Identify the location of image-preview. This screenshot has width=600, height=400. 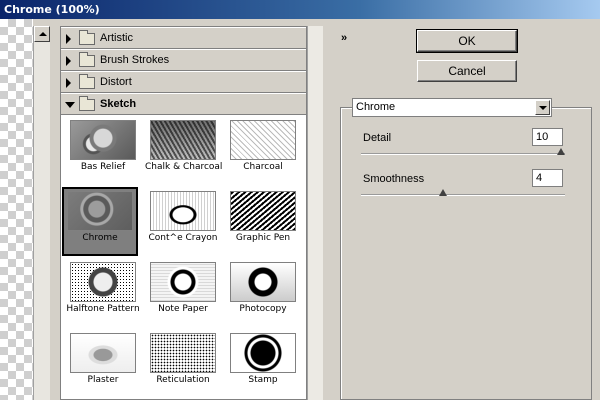
(16, 209).